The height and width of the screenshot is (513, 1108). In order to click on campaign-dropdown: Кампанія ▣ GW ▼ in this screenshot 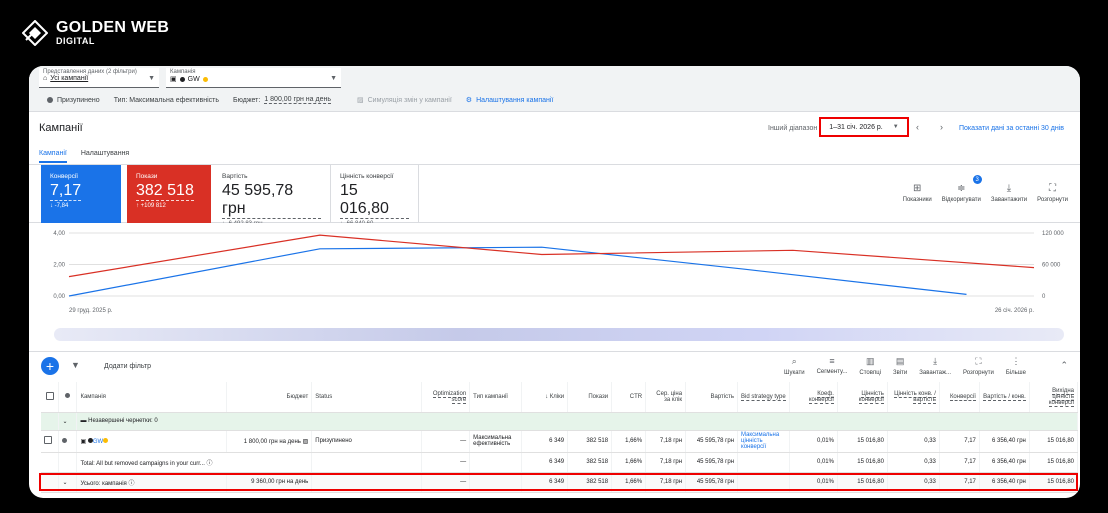, I will do `click(253, 78)`.